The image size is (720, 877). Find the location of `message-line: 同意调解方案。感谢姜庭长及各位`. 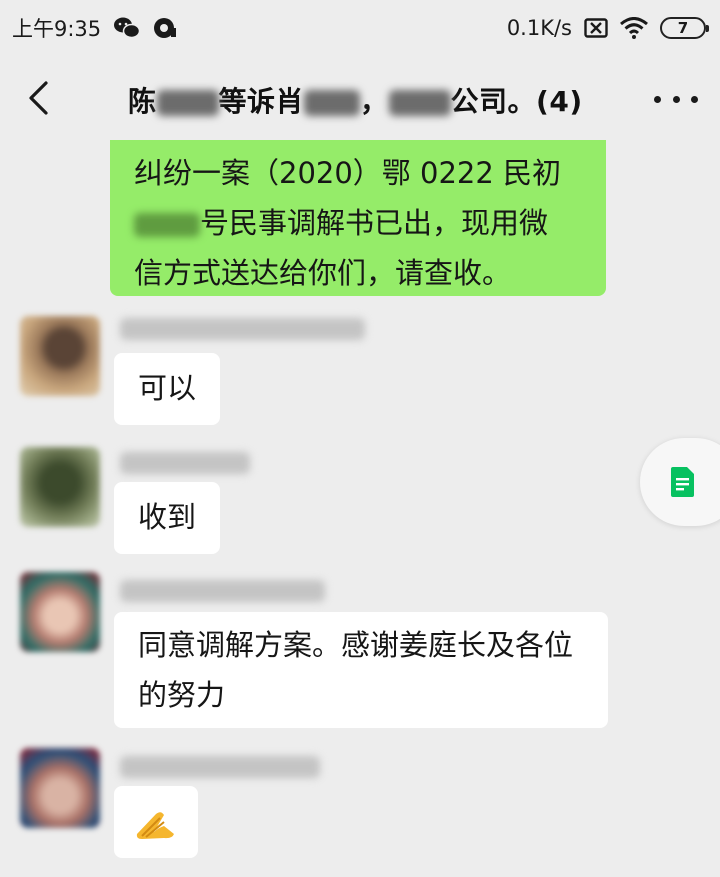

message-line: 同意调解方案。感谢姜庭长及各位 is located at coordinates (356, 645).